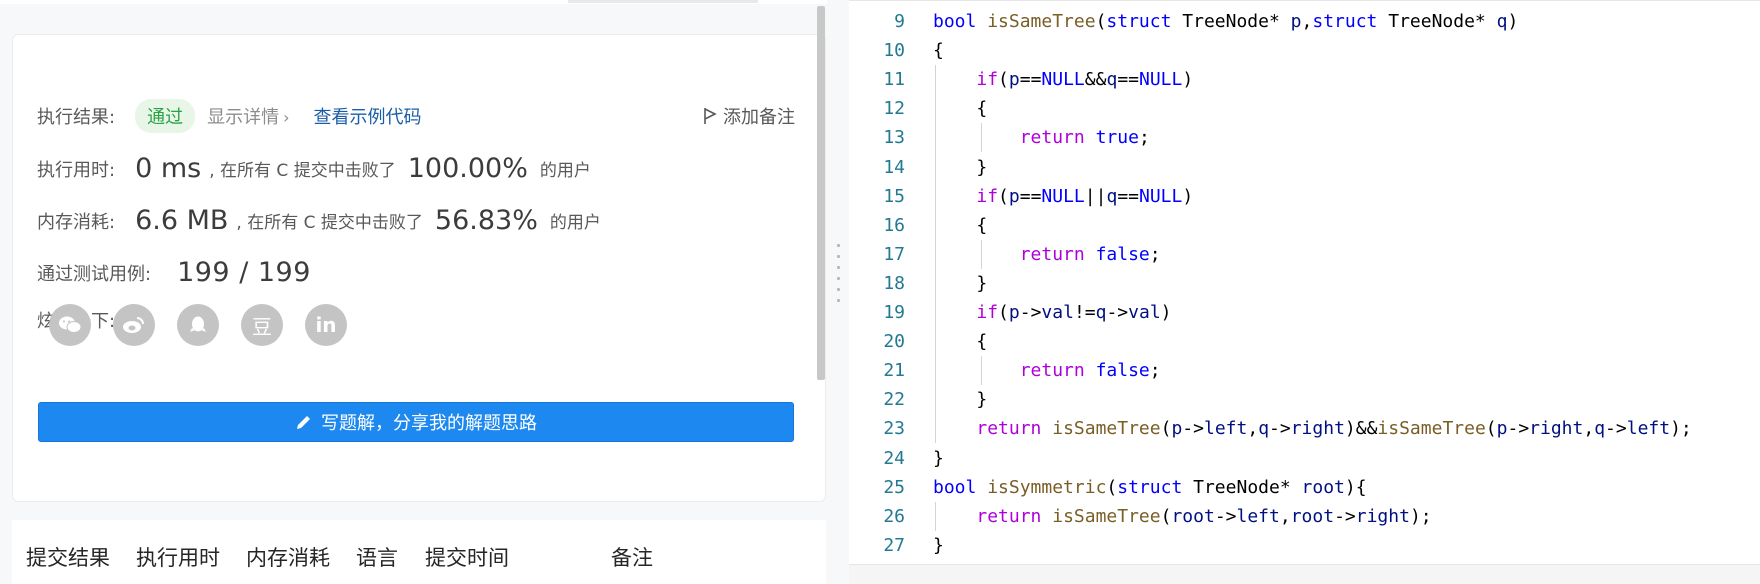  Describe the element at coordinates (1304, 254) in the screenshot. I see `code-line: 17 return false;` at that location.